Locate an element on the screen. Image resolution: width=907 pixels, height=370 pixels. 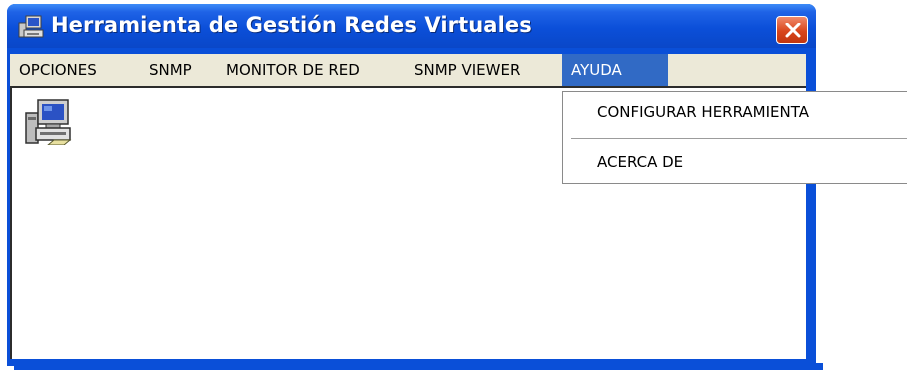
close-button is located at coordinates (792, 30).